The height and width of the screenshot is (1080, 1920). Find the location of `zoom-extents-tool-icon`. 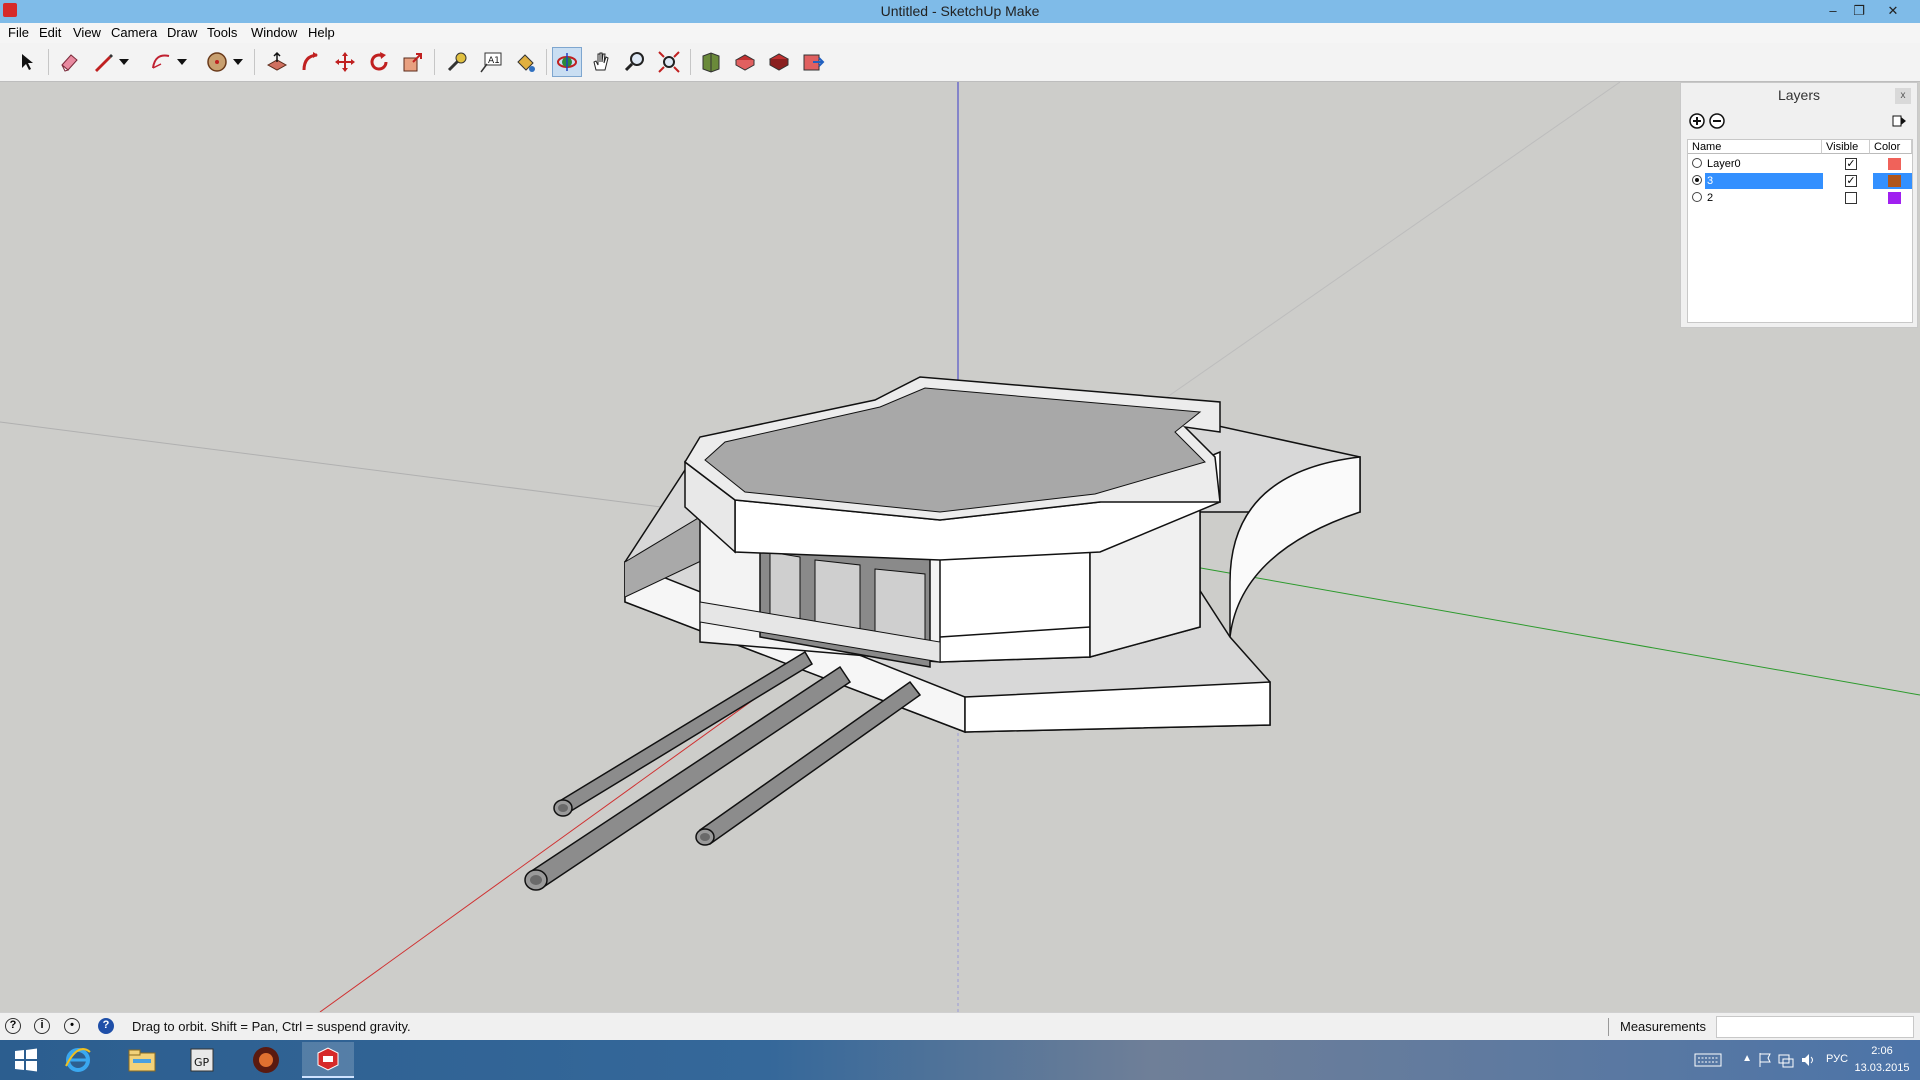

zoom-extents-tool-icon is located at coordinates (669, 62).